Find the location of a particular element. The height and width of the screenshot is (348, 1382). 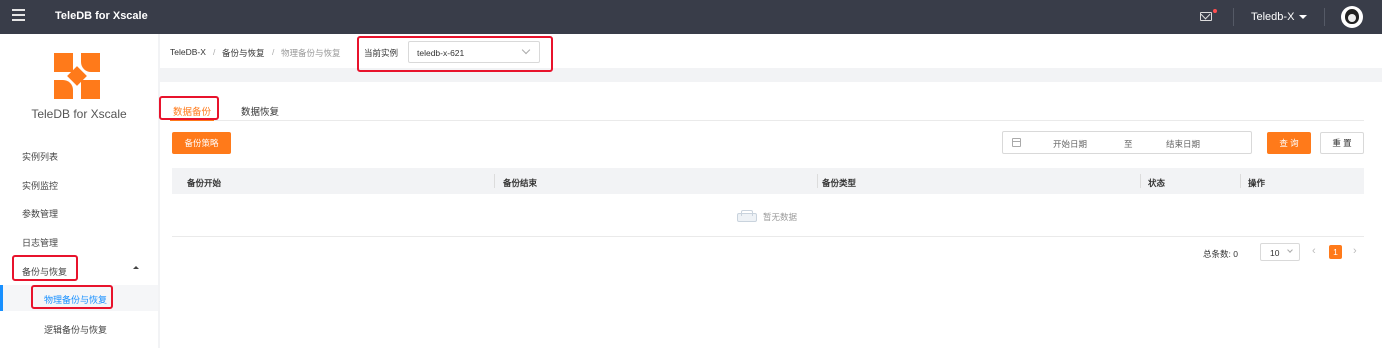

brand-name: TeleDB for Xscale is located at coordinates (79, 114).